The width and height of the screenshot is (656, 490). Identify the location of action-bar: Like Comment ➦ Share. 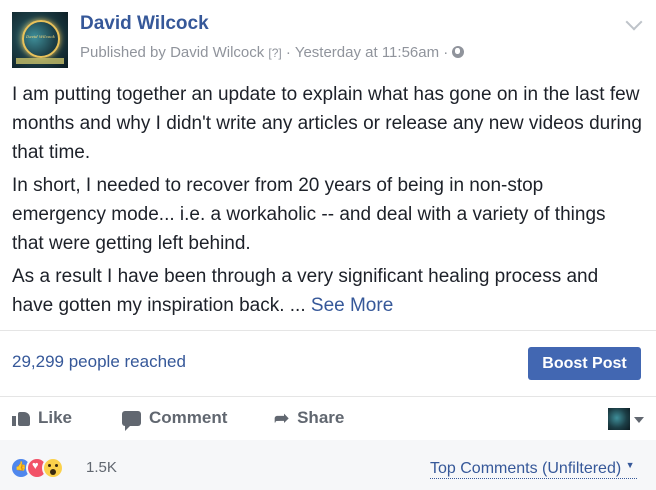
(328, 418).